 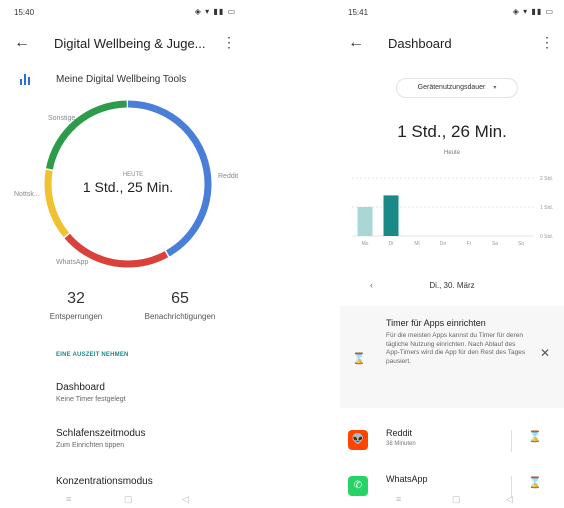 I want to click on unlocks-label: Entsperrungen, so click(x=76, y=316).